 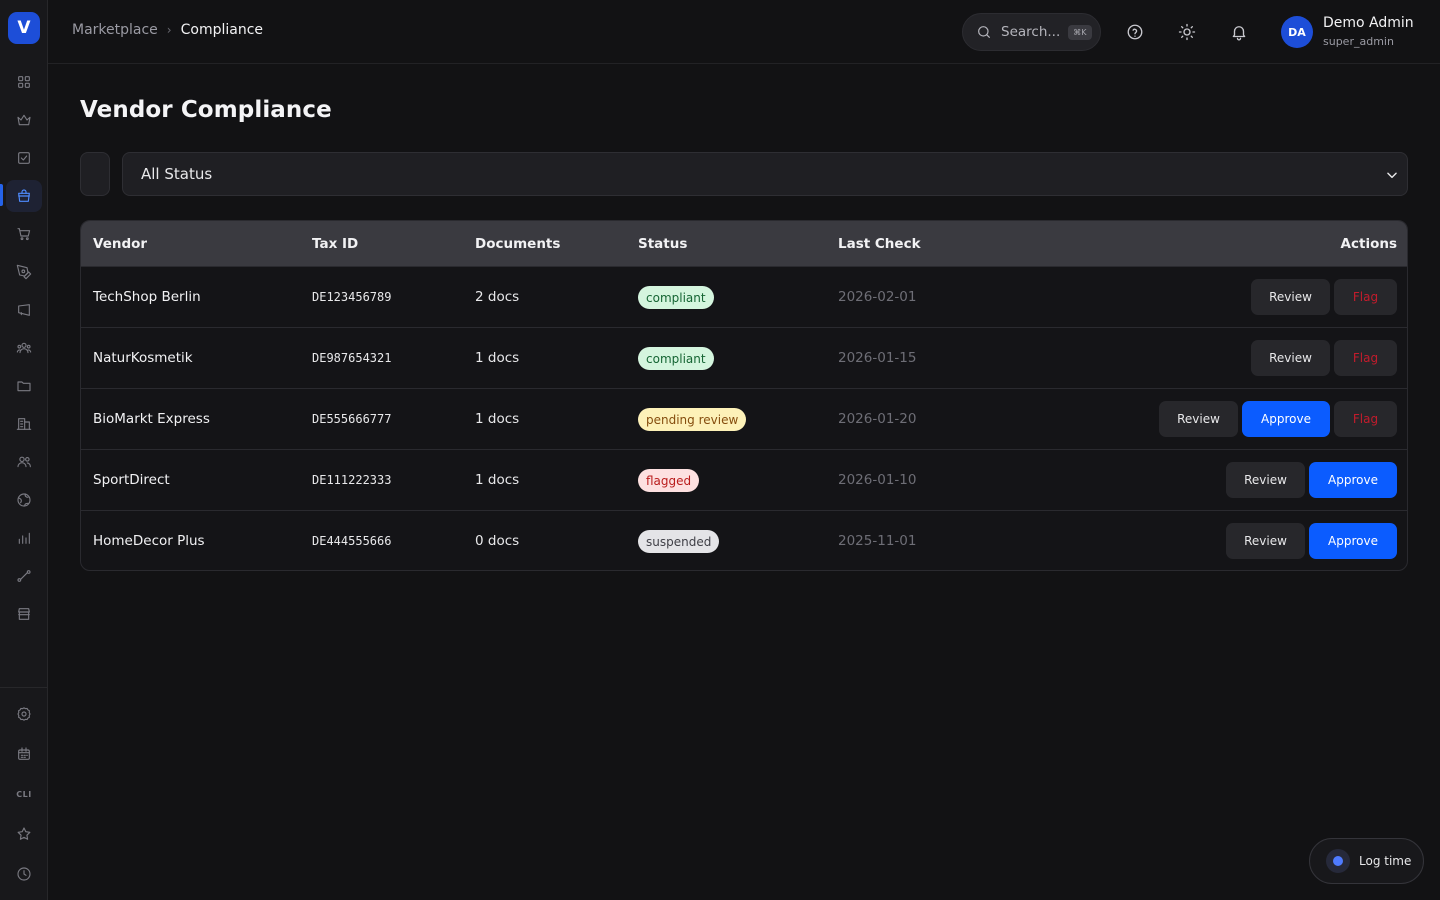 I want to click on store-icon, so click(x=24, y=614).